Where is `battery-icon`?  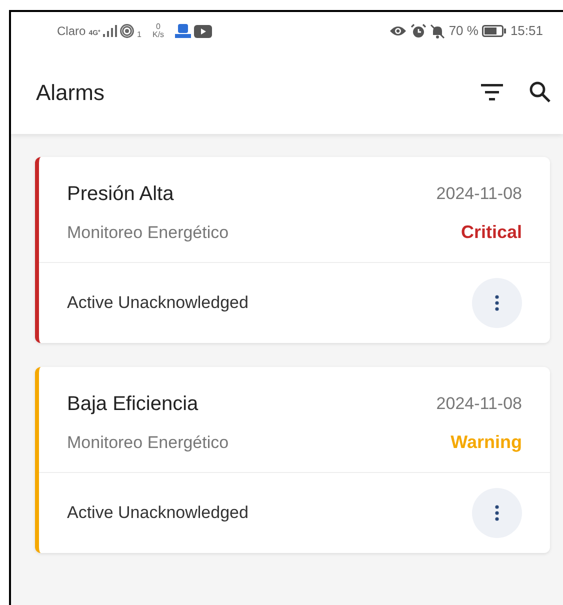
battery-icon is located at coordinates (494, 31).